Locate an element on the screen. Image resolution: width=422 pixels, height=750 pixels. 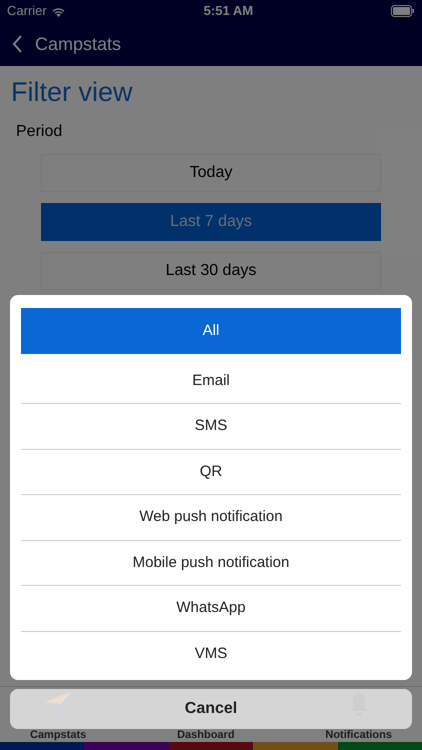
sheet-option: WhatsApp is located at coordinates (211, 609).